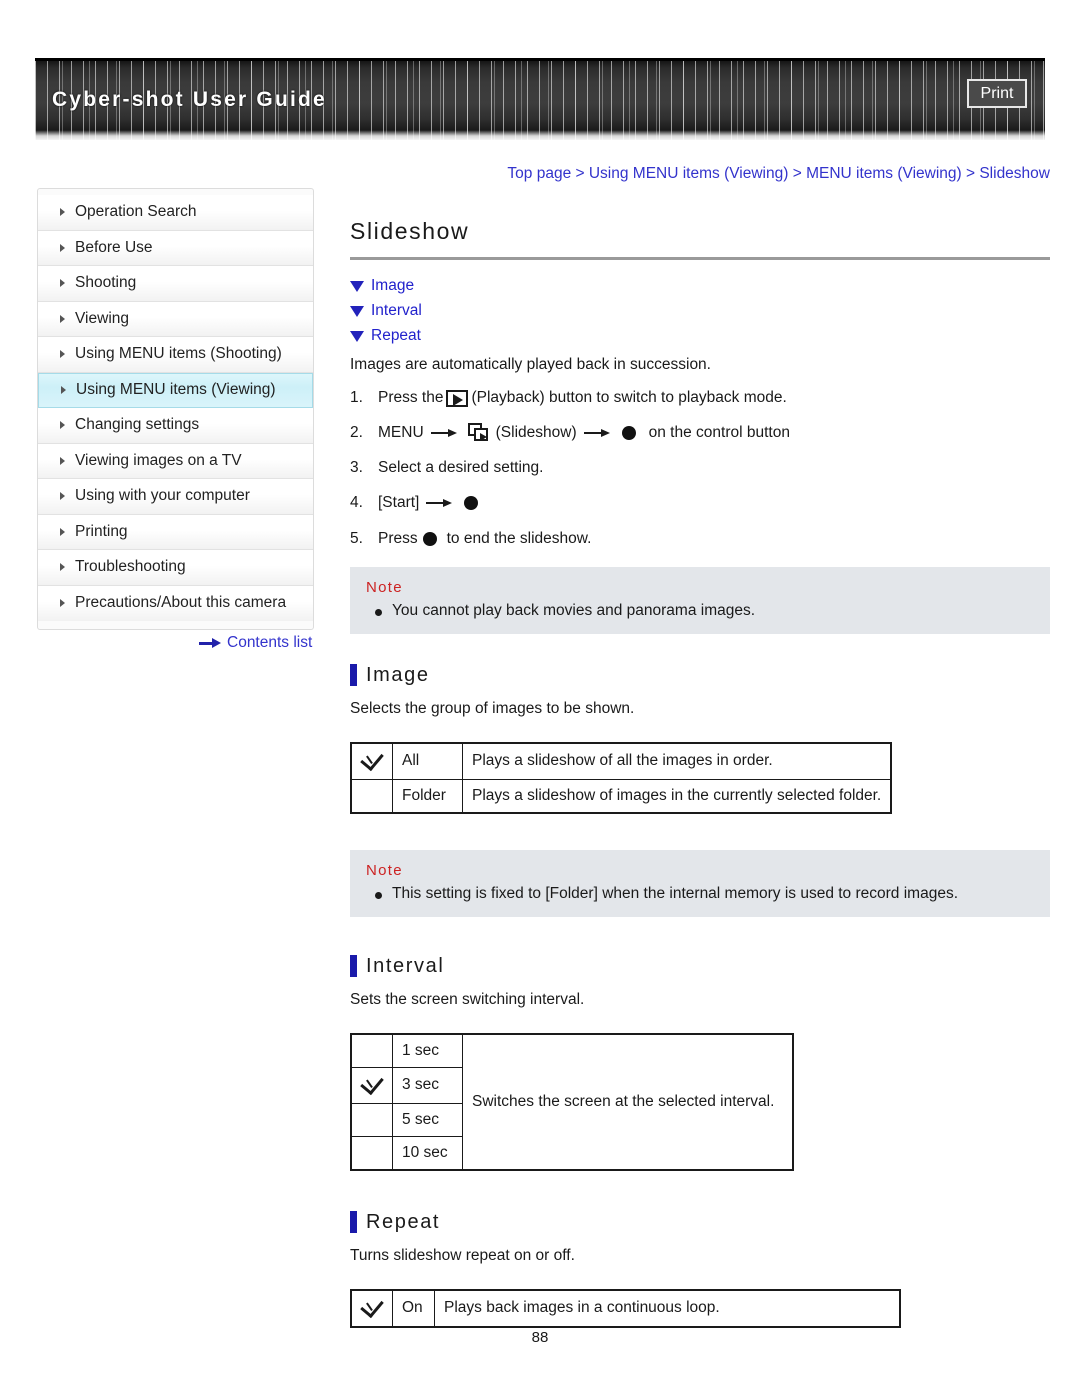 Image resolution: width=1080 pixels, height=1397 pixels. Describe the element at coordinates (175, 603) in the screenshot. I see `sidebar-item-precautions-about-this-camera: Precautions/About this camera` at that location.